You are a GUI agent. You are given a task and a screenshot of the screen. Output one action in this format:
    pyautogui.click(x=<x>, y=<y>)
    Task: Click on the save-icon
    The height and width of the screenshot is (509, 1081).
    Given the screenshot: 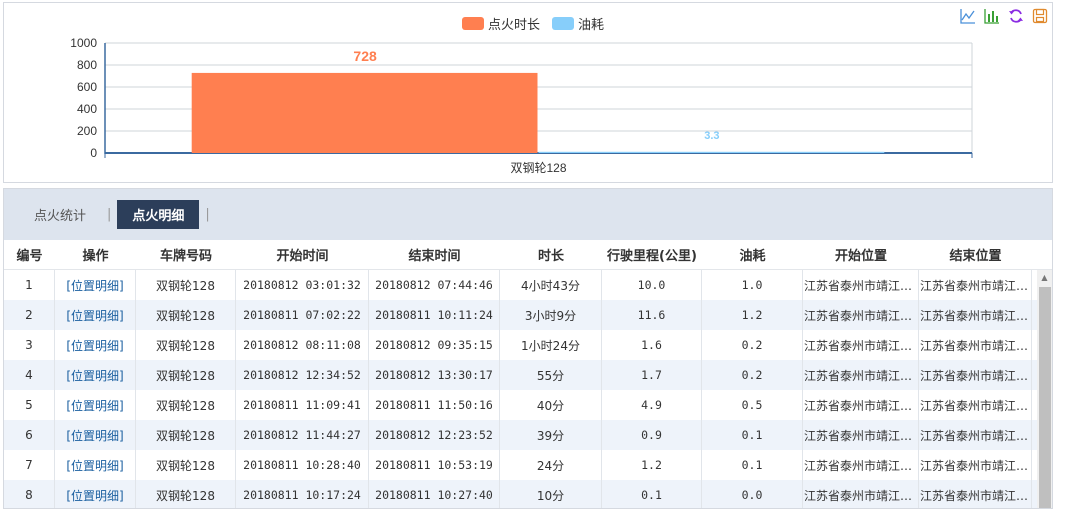 What is the action you would take?
    pyautogui.click(x=1040, y=16)
    